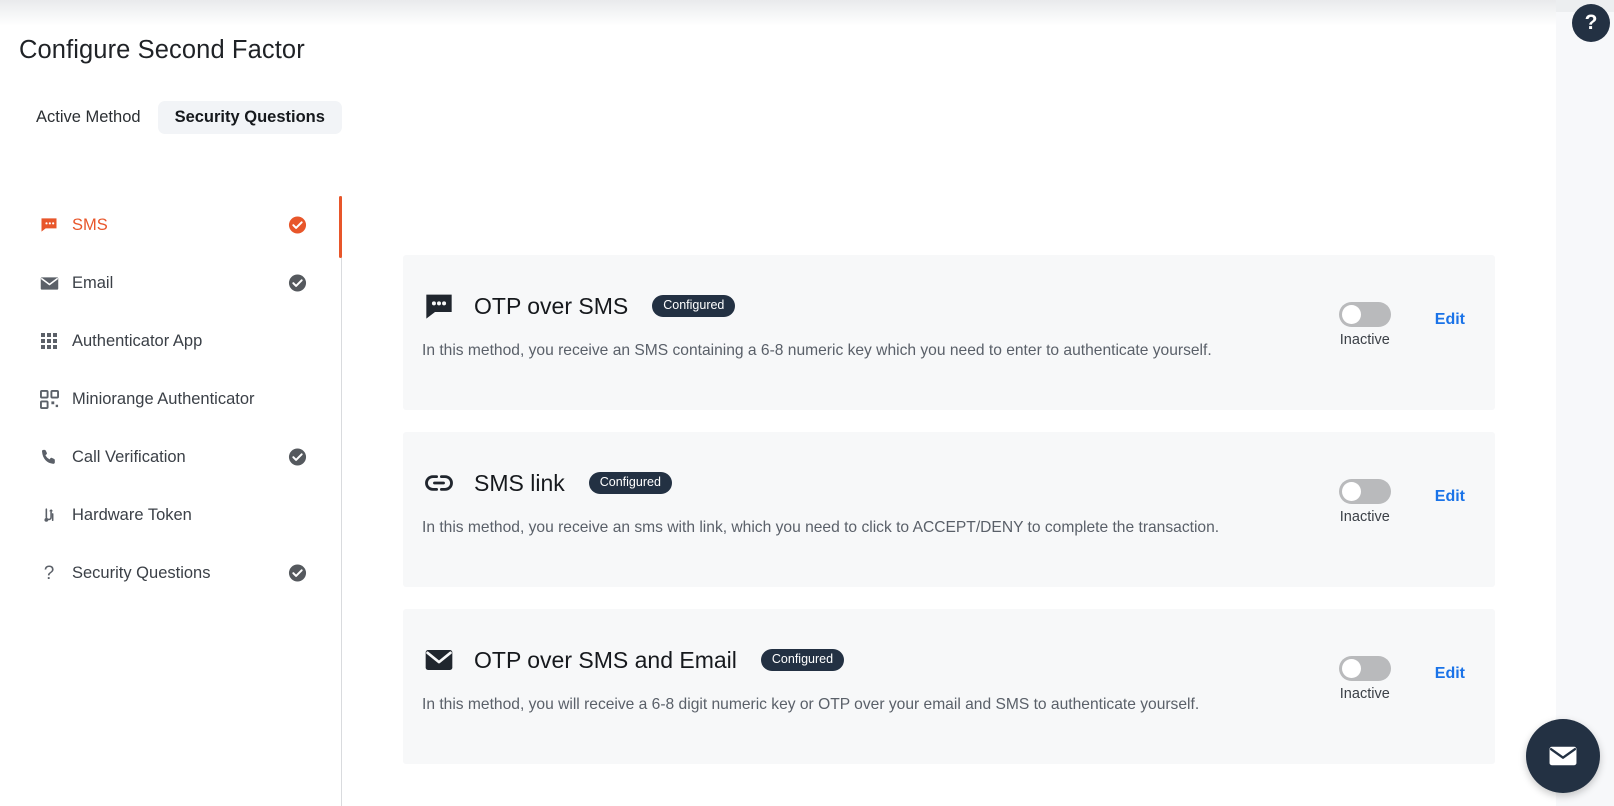 The height and width of the screenshot is (806, 1614). Describe the element at coordinates (49, 283) in the screenshot. I see `email-icon` at that location.